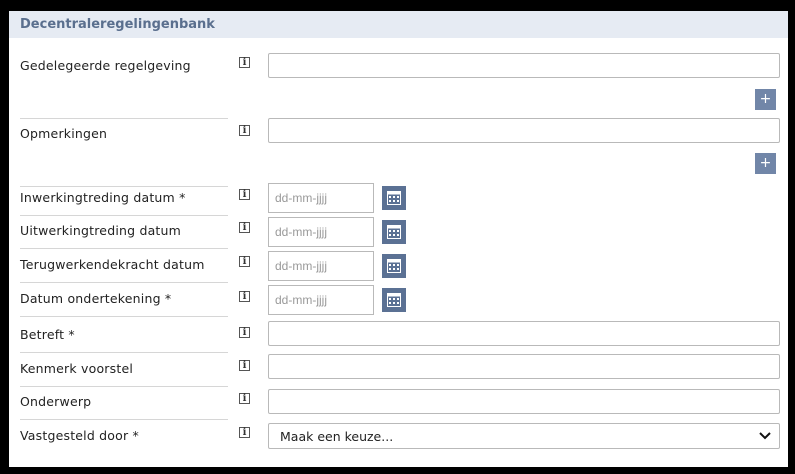 The height and width of the screenshot is (474, 795). Describe the element at coordinates (124, 153) in the screenshot. I see `field-row-opmerkingen: Opmerkingen` at that location.